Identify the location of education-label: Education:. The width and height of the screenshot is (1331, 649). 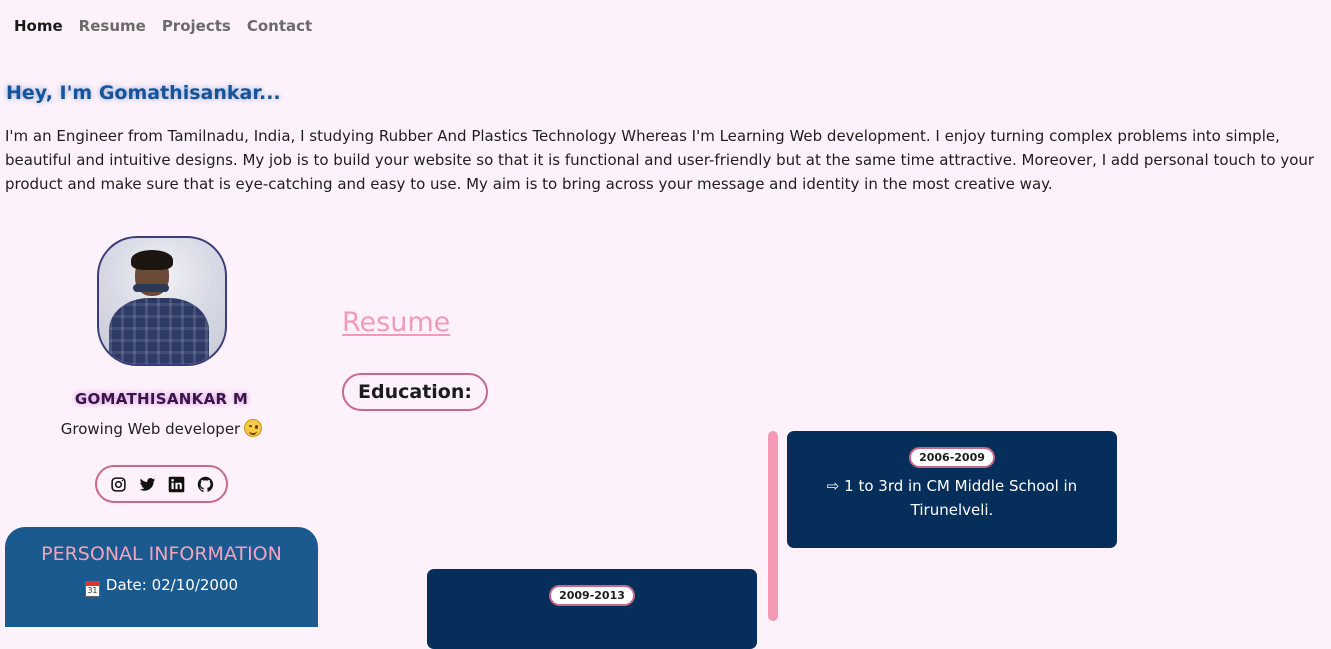
(415, 392).